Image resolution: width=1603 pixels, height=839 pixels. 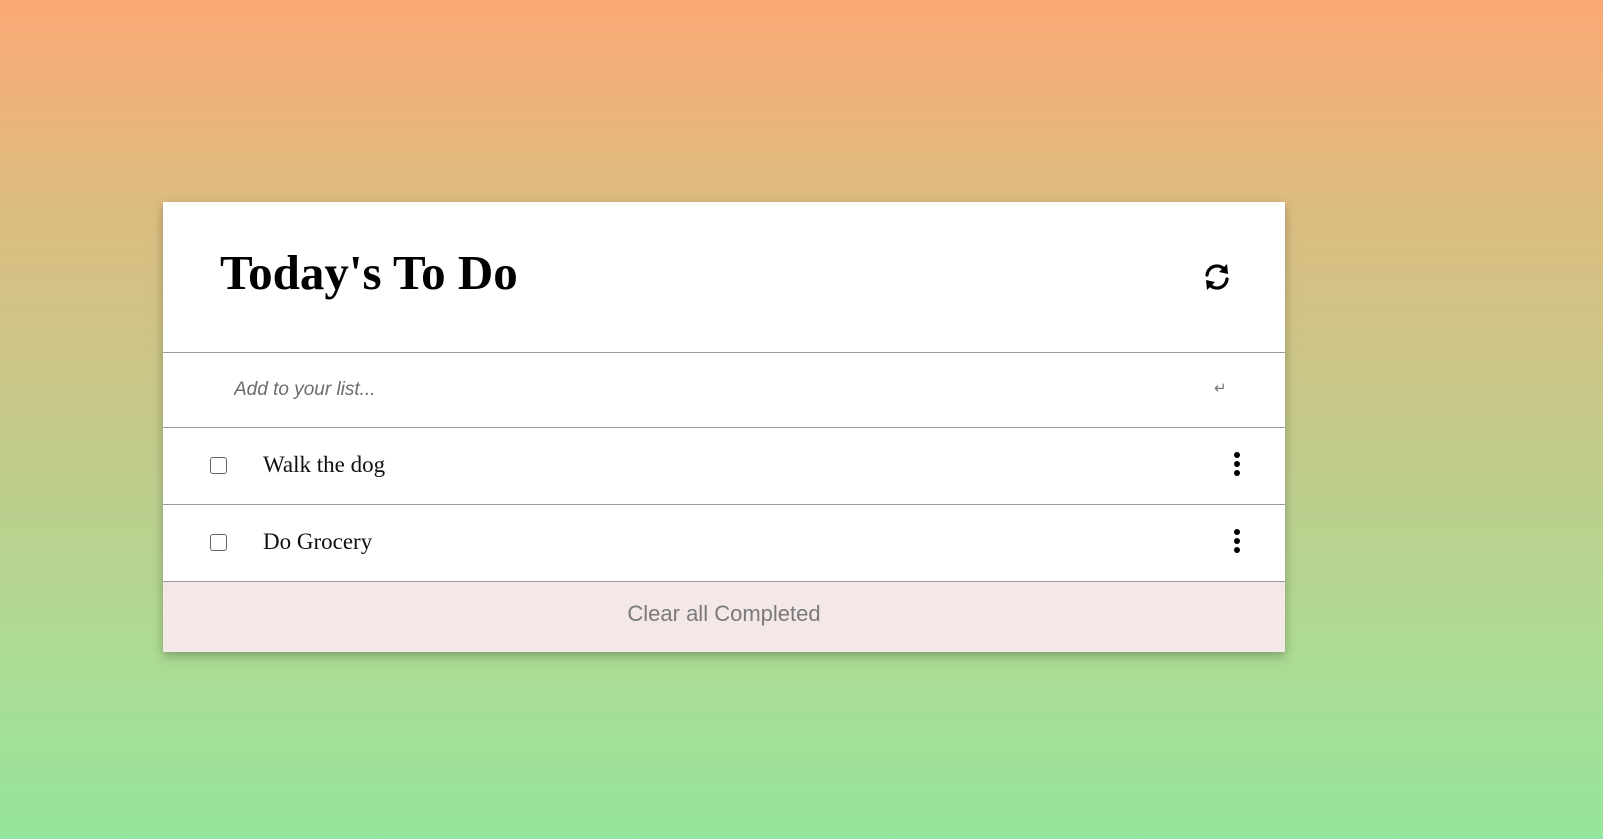 I want to click on add-item-input, so click(x=709, y=390).